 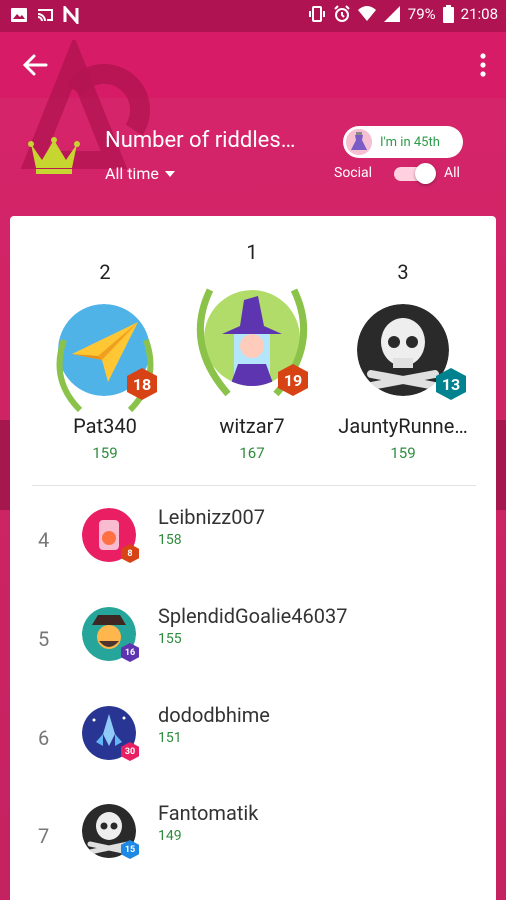 What do you see at coordinates (452, 173) in the screenshot?
I see `toggle-all-label: All` at bounding box center [452, 173].